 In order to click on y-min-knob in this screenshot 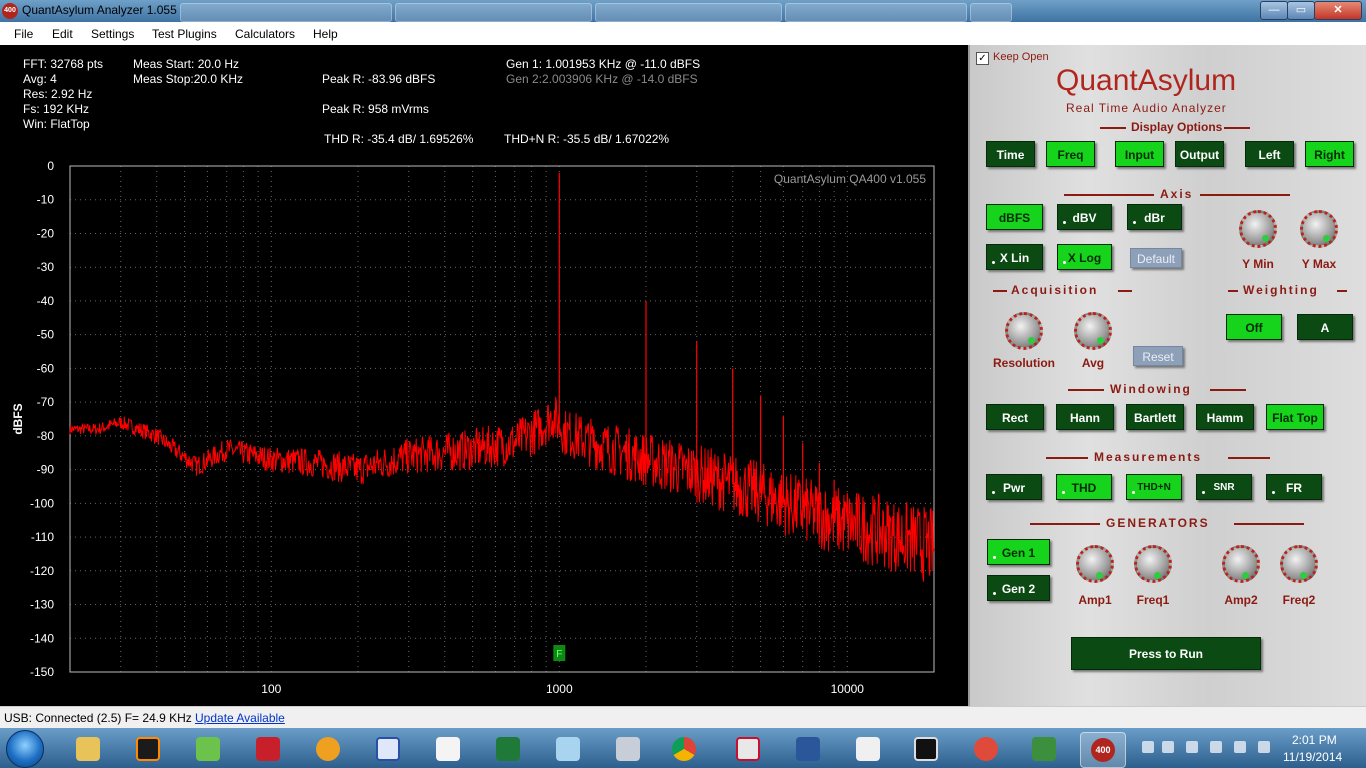, I will do `click(1258, 229)`.